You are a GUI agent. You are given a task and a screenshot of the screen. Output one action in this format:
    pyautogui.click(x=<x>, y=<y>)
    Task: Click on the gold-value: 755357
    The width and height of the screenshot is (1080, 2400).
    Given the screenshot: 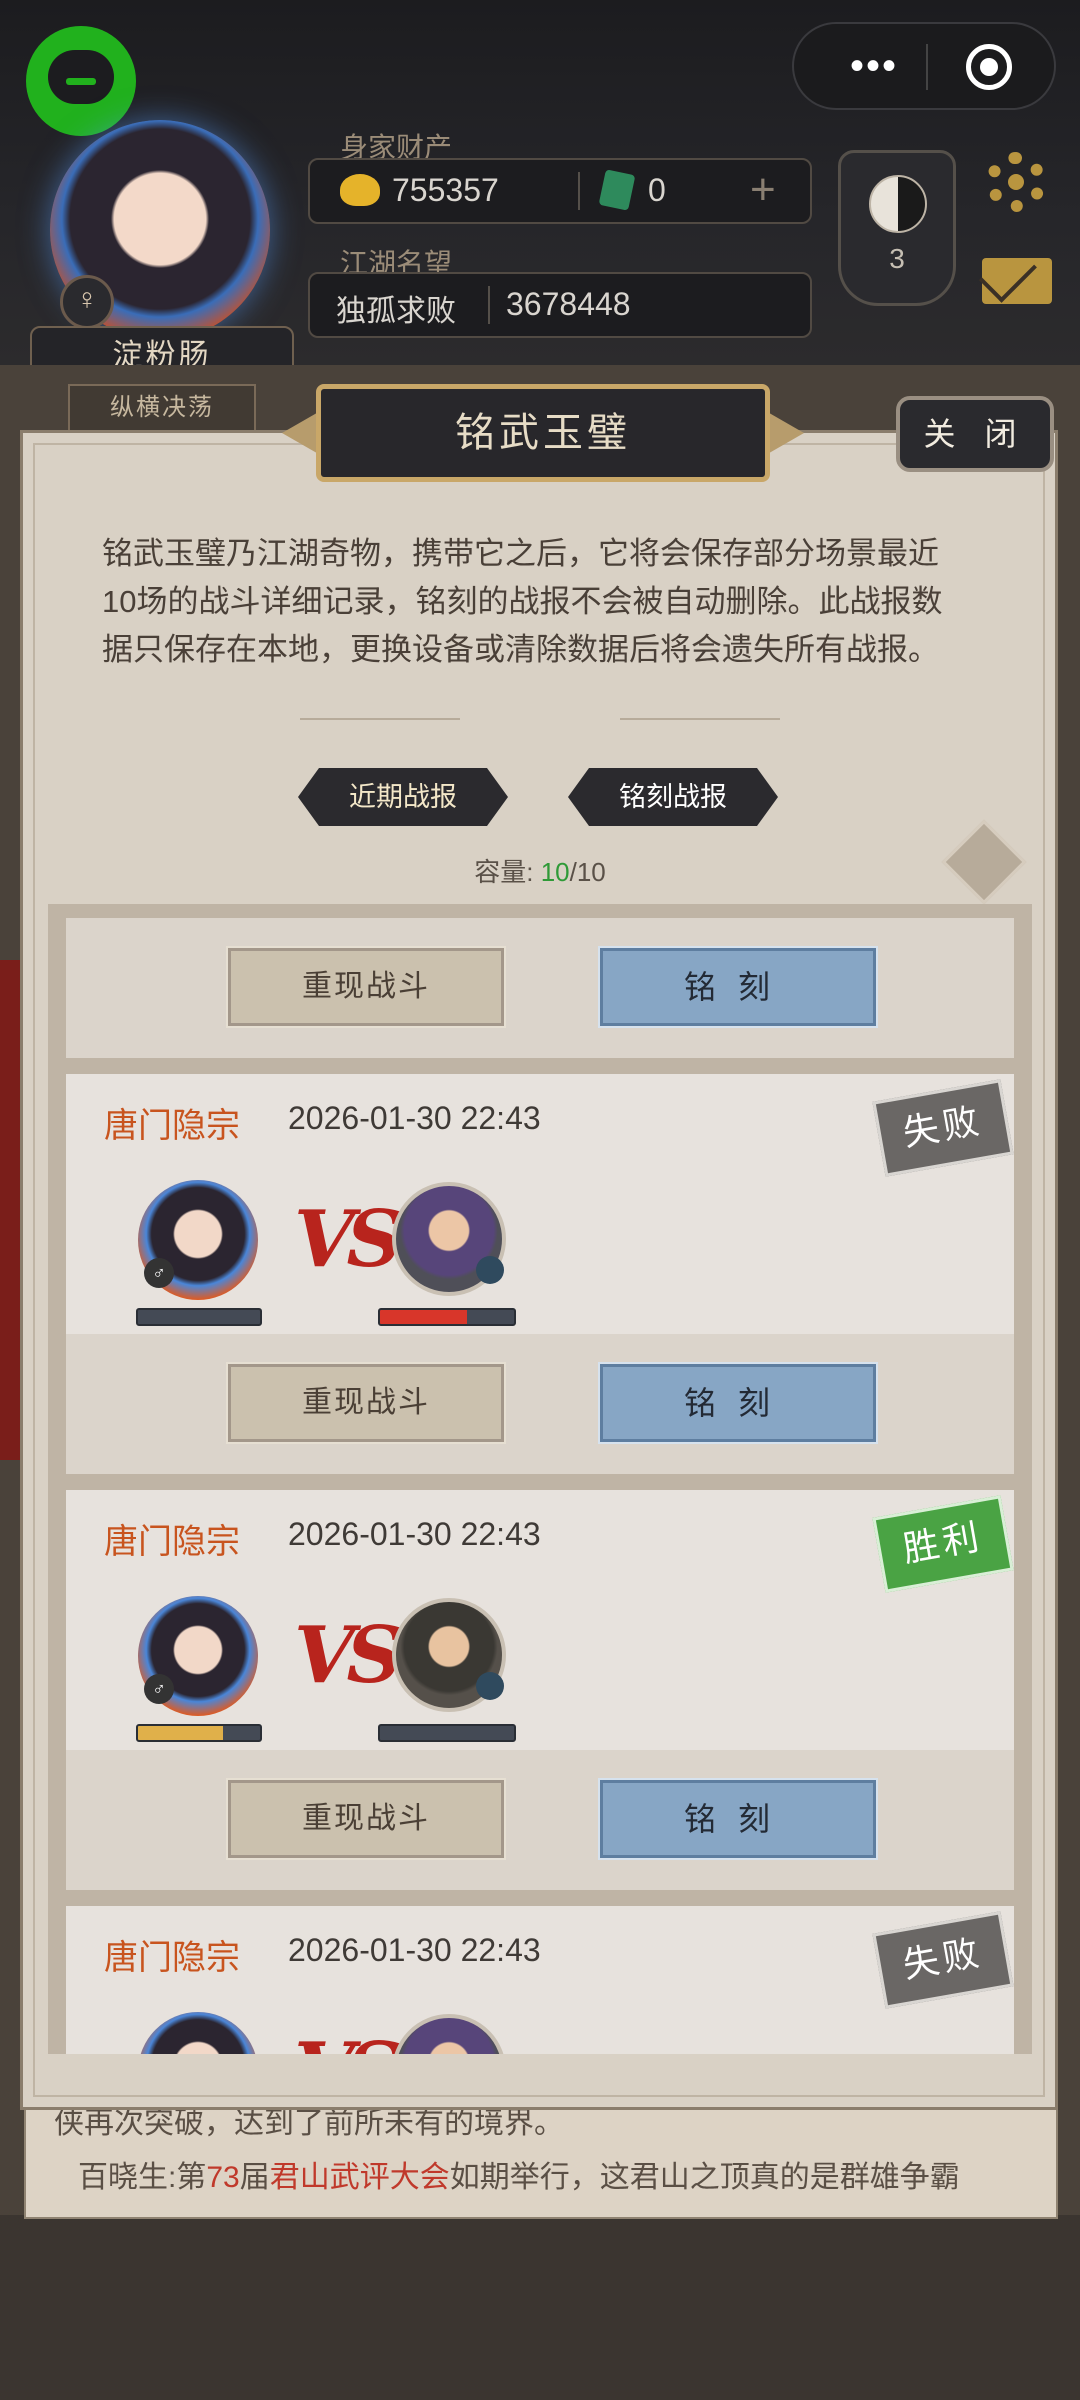 What is the action you would take?
    pyautogui.click(x=445, y=190)
    